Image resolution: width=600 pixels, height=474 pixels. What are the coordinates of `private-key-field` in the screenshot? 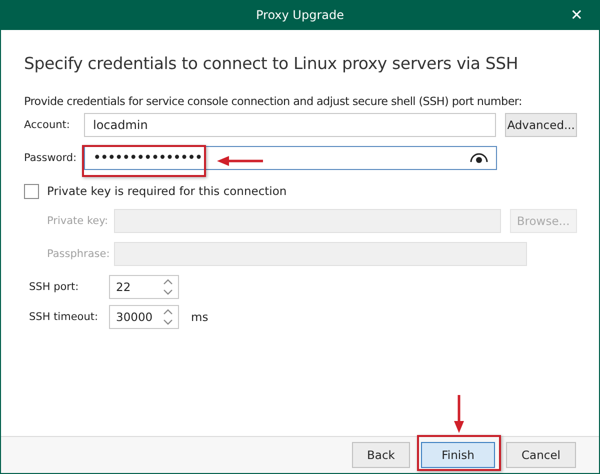 It's located at (307, 221).